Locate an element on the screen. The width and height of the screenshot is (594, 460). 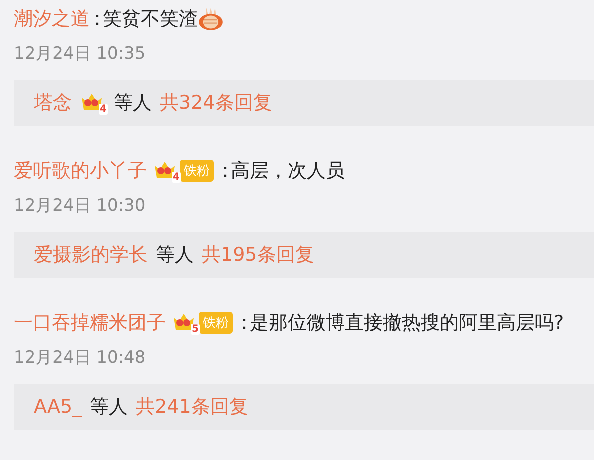
comment-time: 12月24日 10:30 is located at coordinates (80, 206).